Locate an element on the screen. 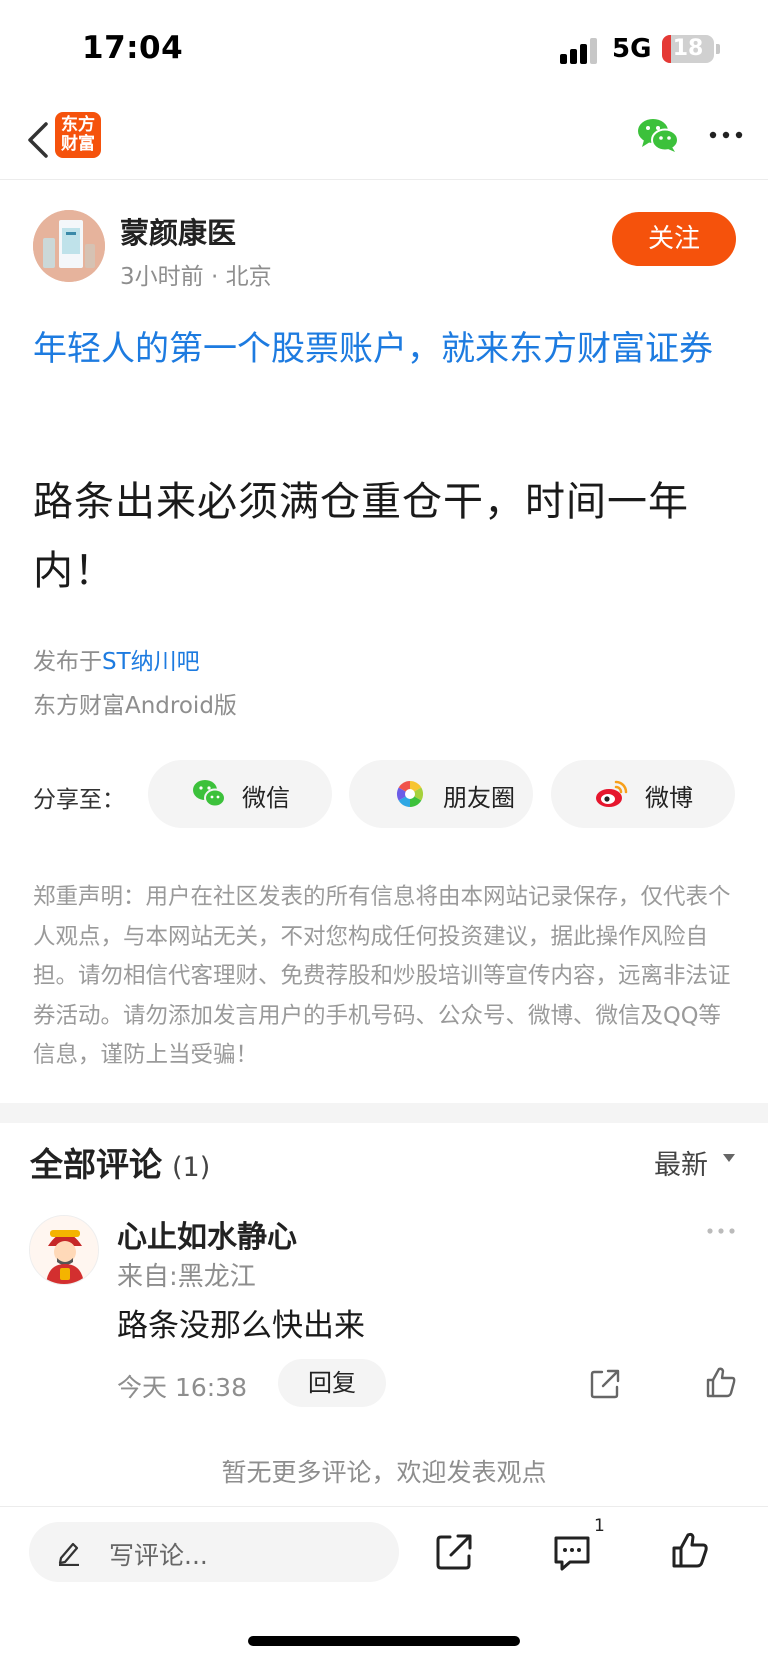  published-in: 发布于ST纳川吧 is located at coordinates (116, 662).